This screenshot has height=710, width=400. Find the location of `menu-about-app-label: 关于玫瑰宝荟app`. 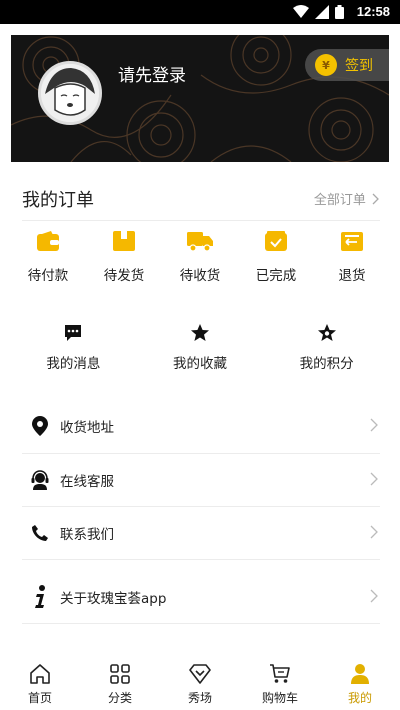

menu-about-app-label: 关于玫瑰宝荟app is located at coordinates (113, 599).